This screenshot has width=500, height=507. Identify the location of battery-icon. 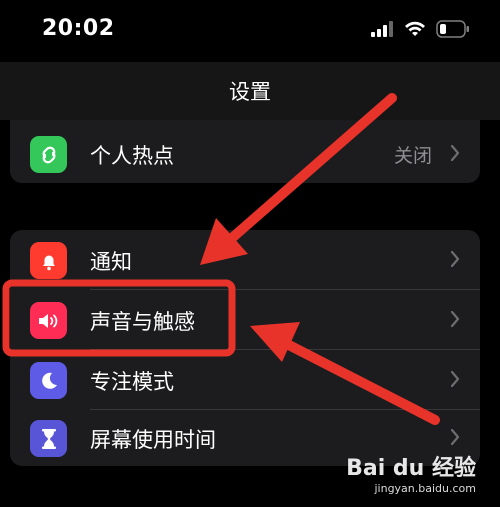
(452, 29).